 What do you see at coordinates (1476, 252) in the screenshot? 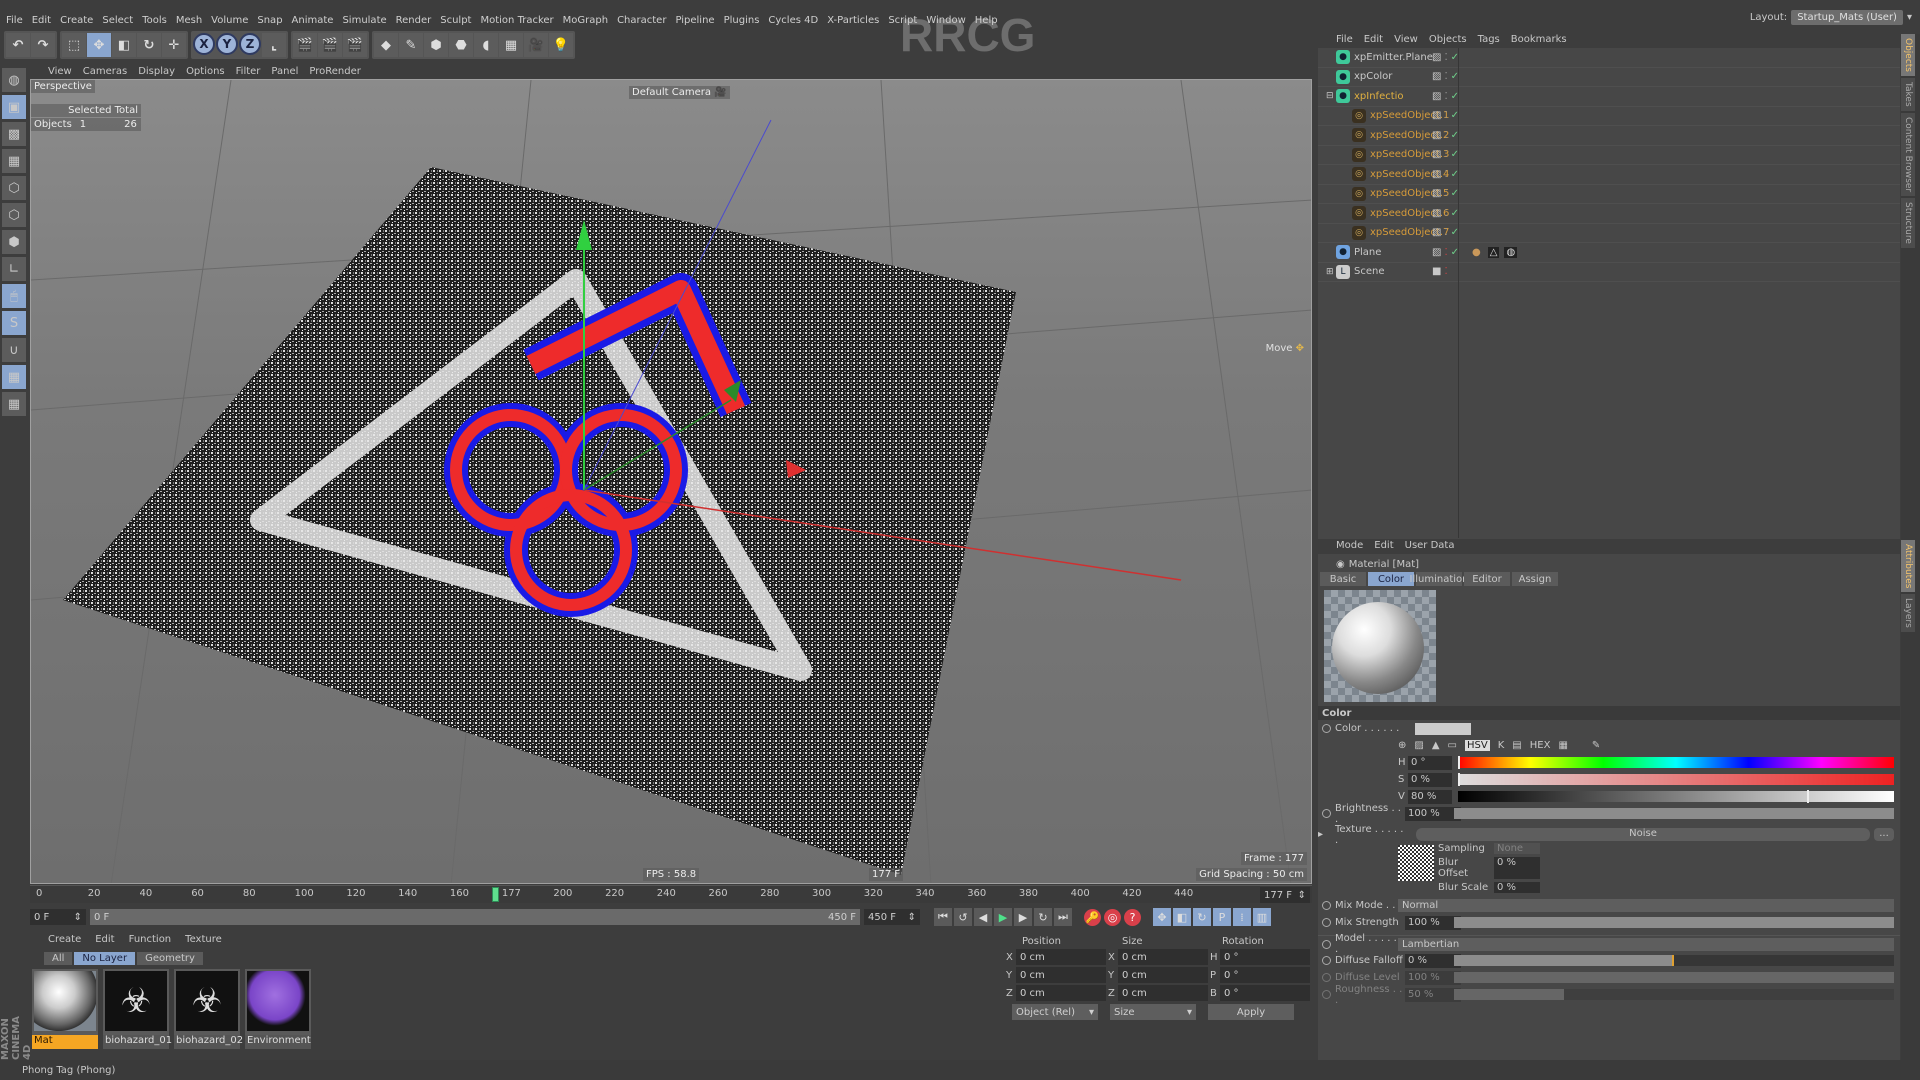
I see `phong-tag-icon: ●` at bounding box center [1476, 252].